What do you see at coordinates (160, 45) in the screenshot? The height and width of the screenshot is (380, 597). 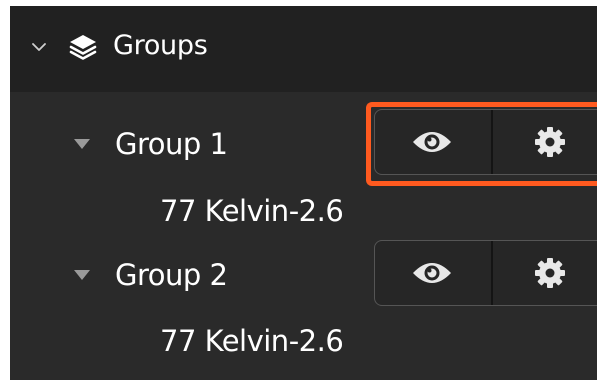 I see `section-title: Groups` at bounding box center [160, 45].